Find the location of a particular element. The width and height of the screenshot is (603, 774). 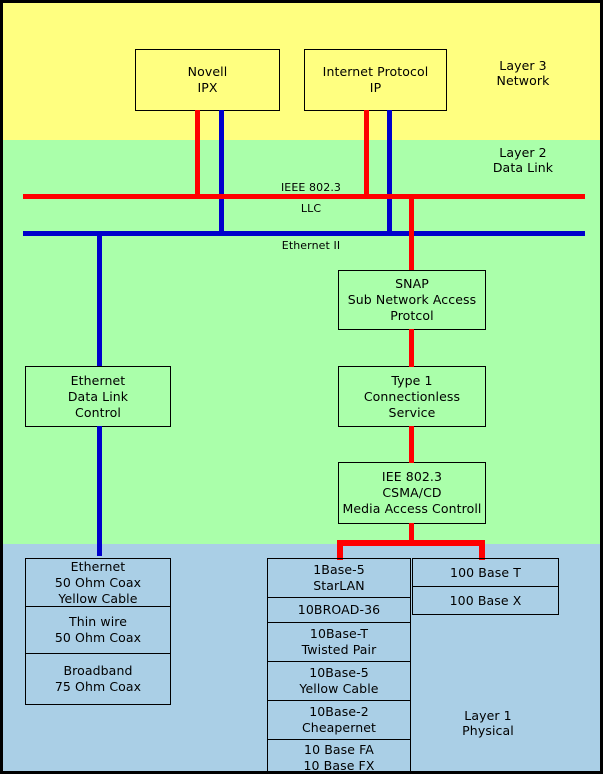

layer2-label: Layer 2 Data Link is located at coordinates (523, 160).